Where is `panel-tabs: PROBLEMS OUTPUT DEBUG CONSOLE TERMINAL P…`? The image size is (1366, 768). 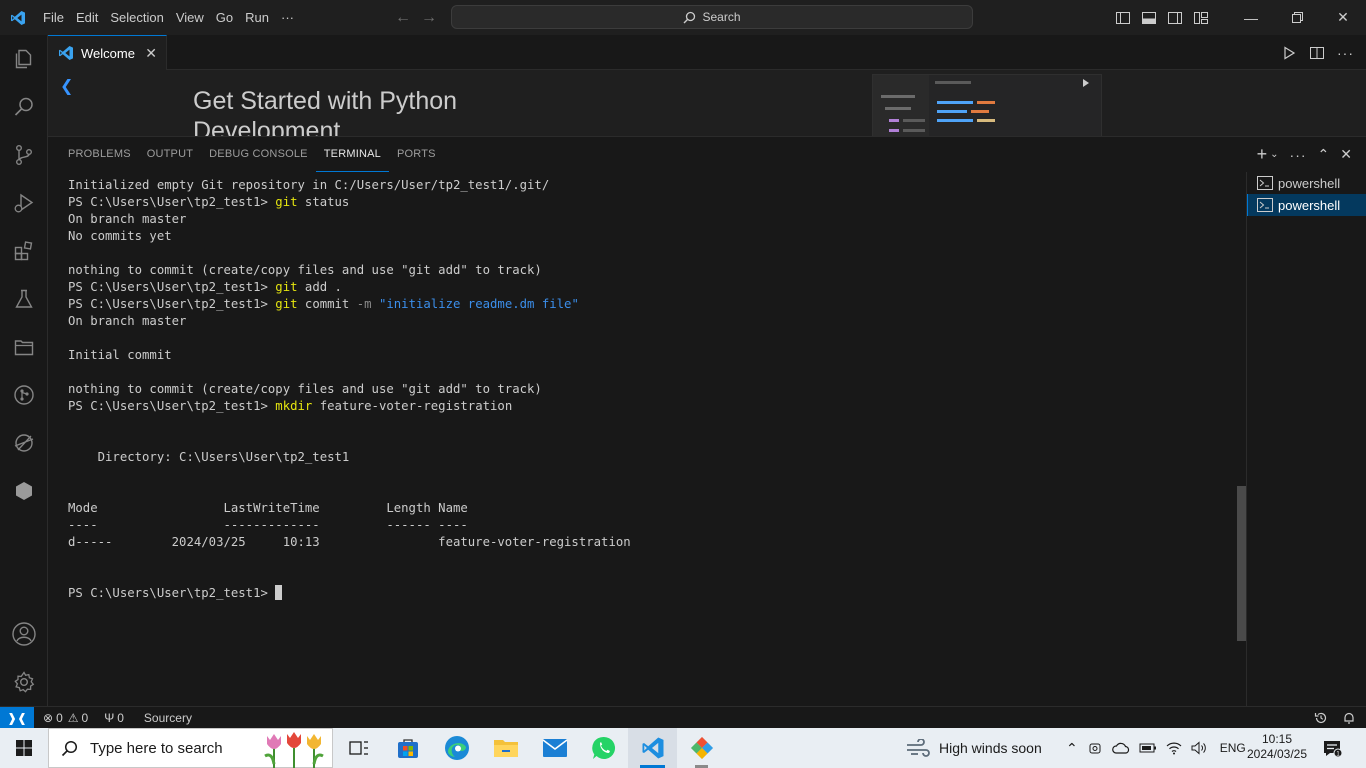
panel-tabs: PROBLEMS OUTPUT DEBUG CONSOLE TERMINAL P… is located at coordinates (252, 154).